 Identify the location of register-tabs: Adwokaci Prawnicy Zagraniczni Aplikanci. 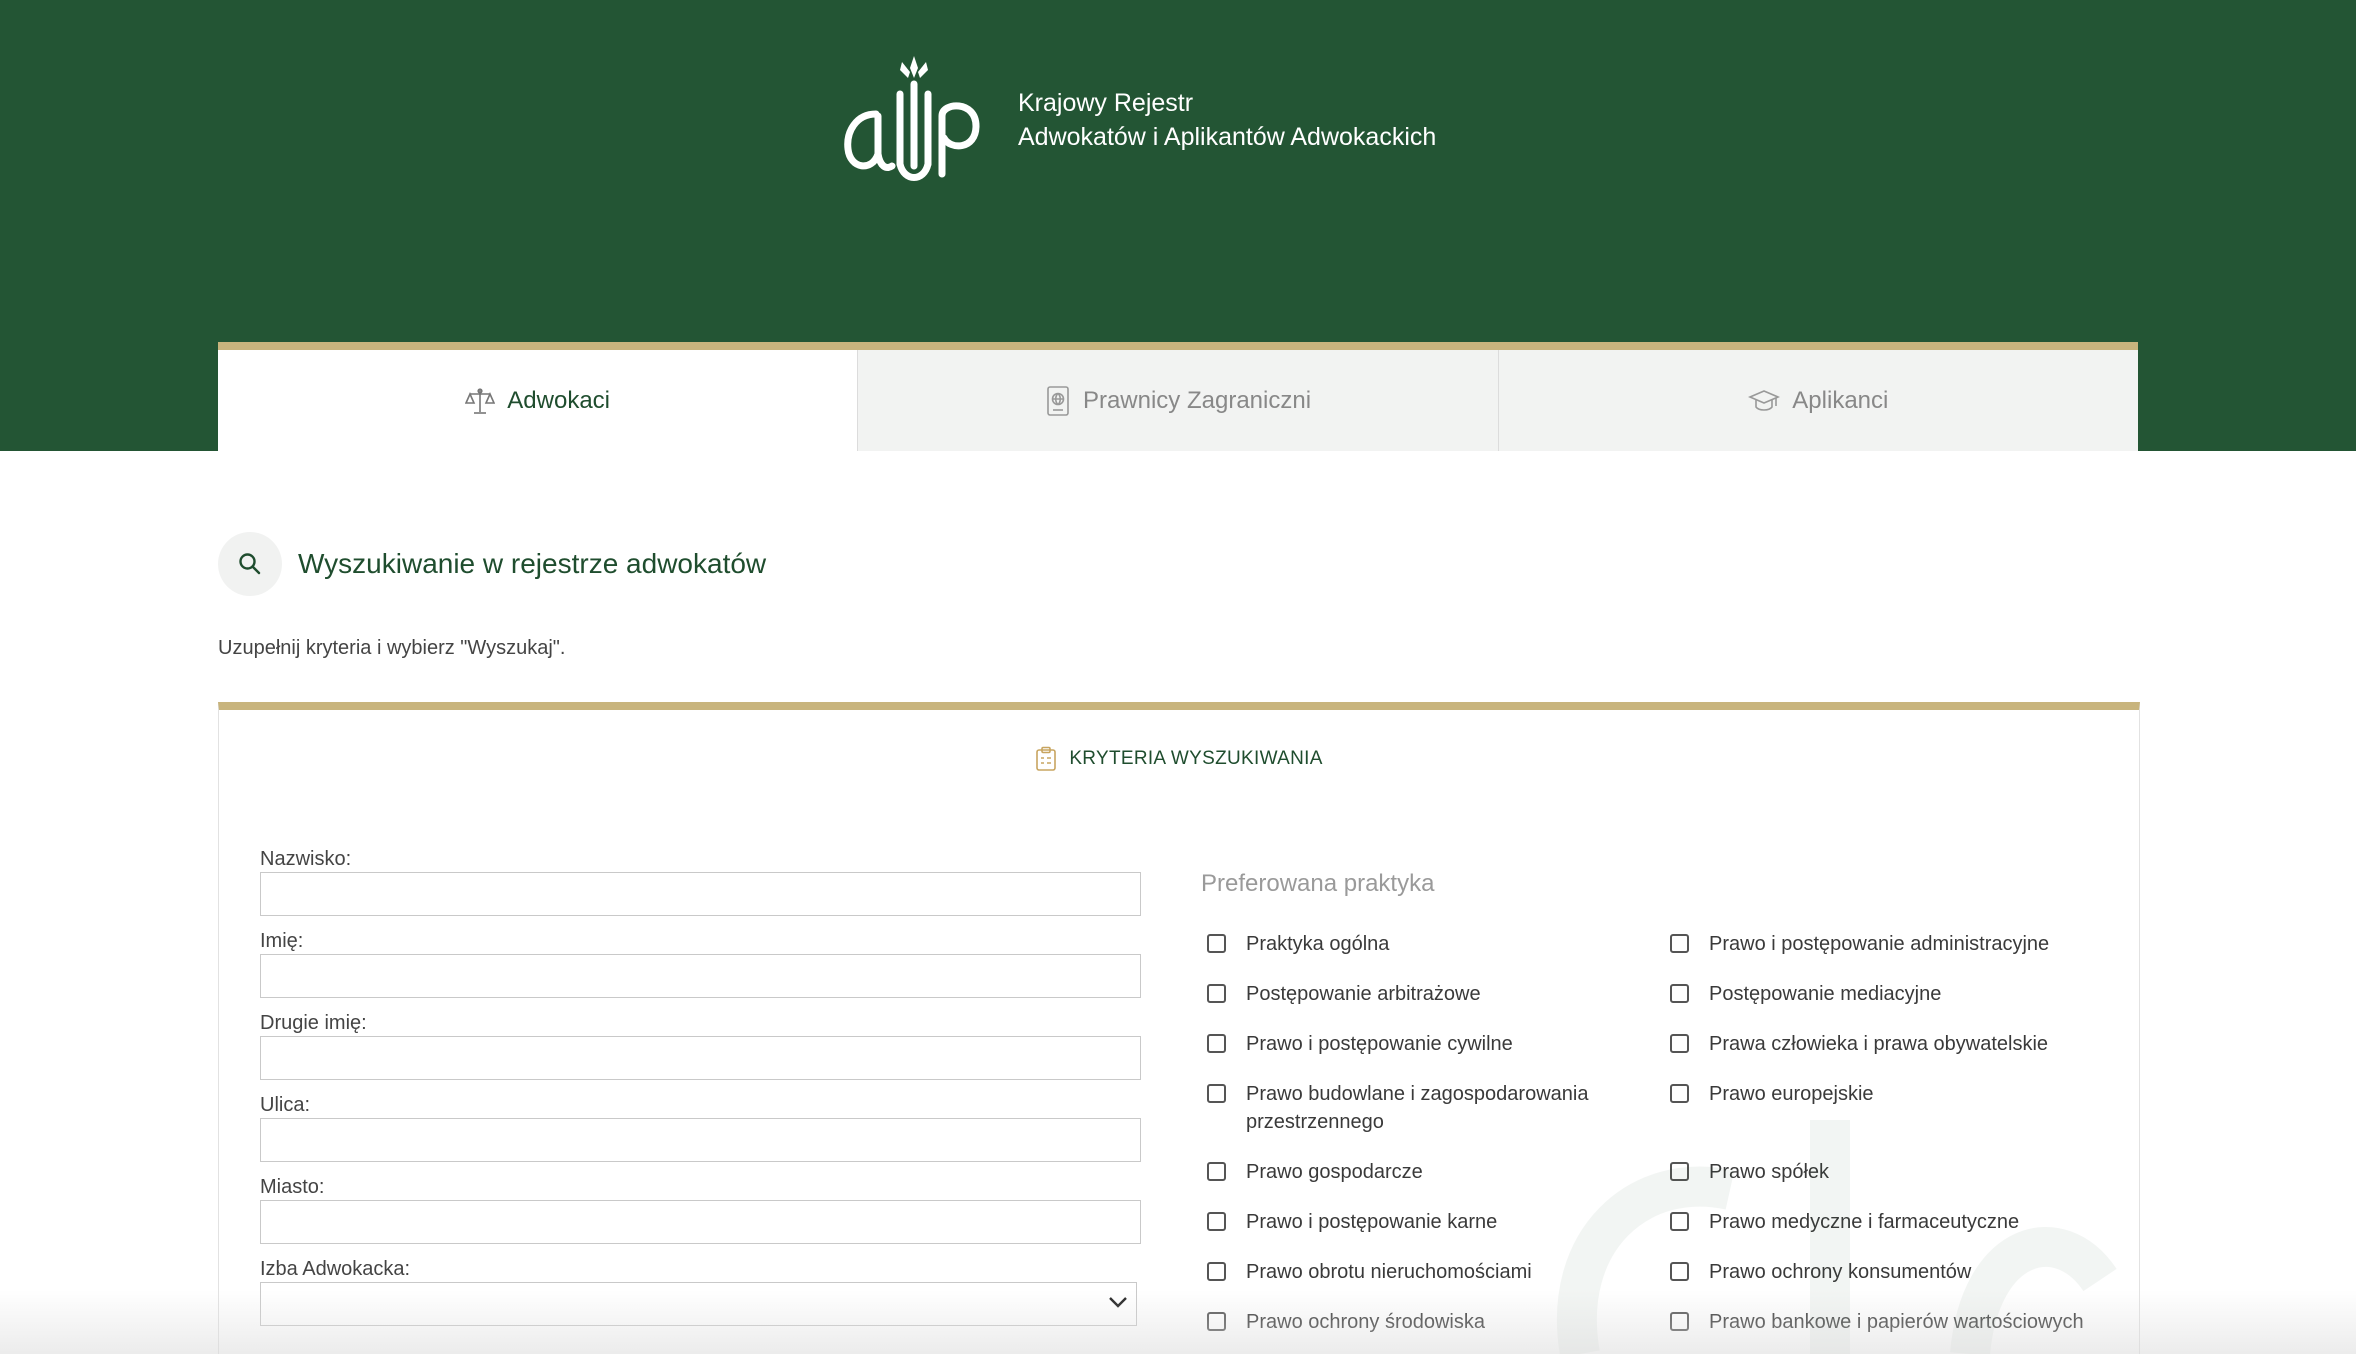
(1178, 396).